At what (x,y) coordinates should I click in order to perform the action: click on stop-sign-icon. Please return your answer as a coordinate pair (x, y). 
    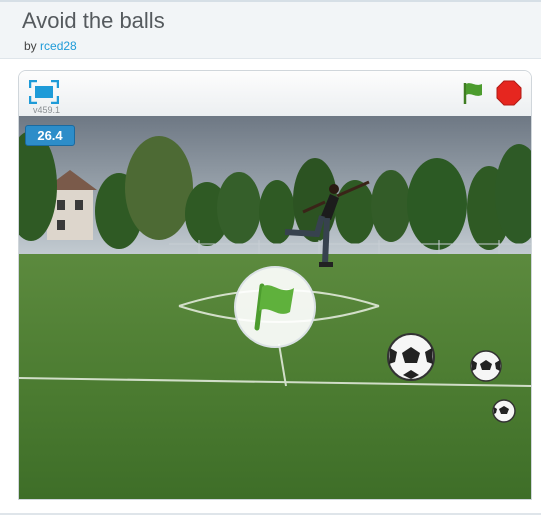
    Looking at the image, I should click on (509, 93).